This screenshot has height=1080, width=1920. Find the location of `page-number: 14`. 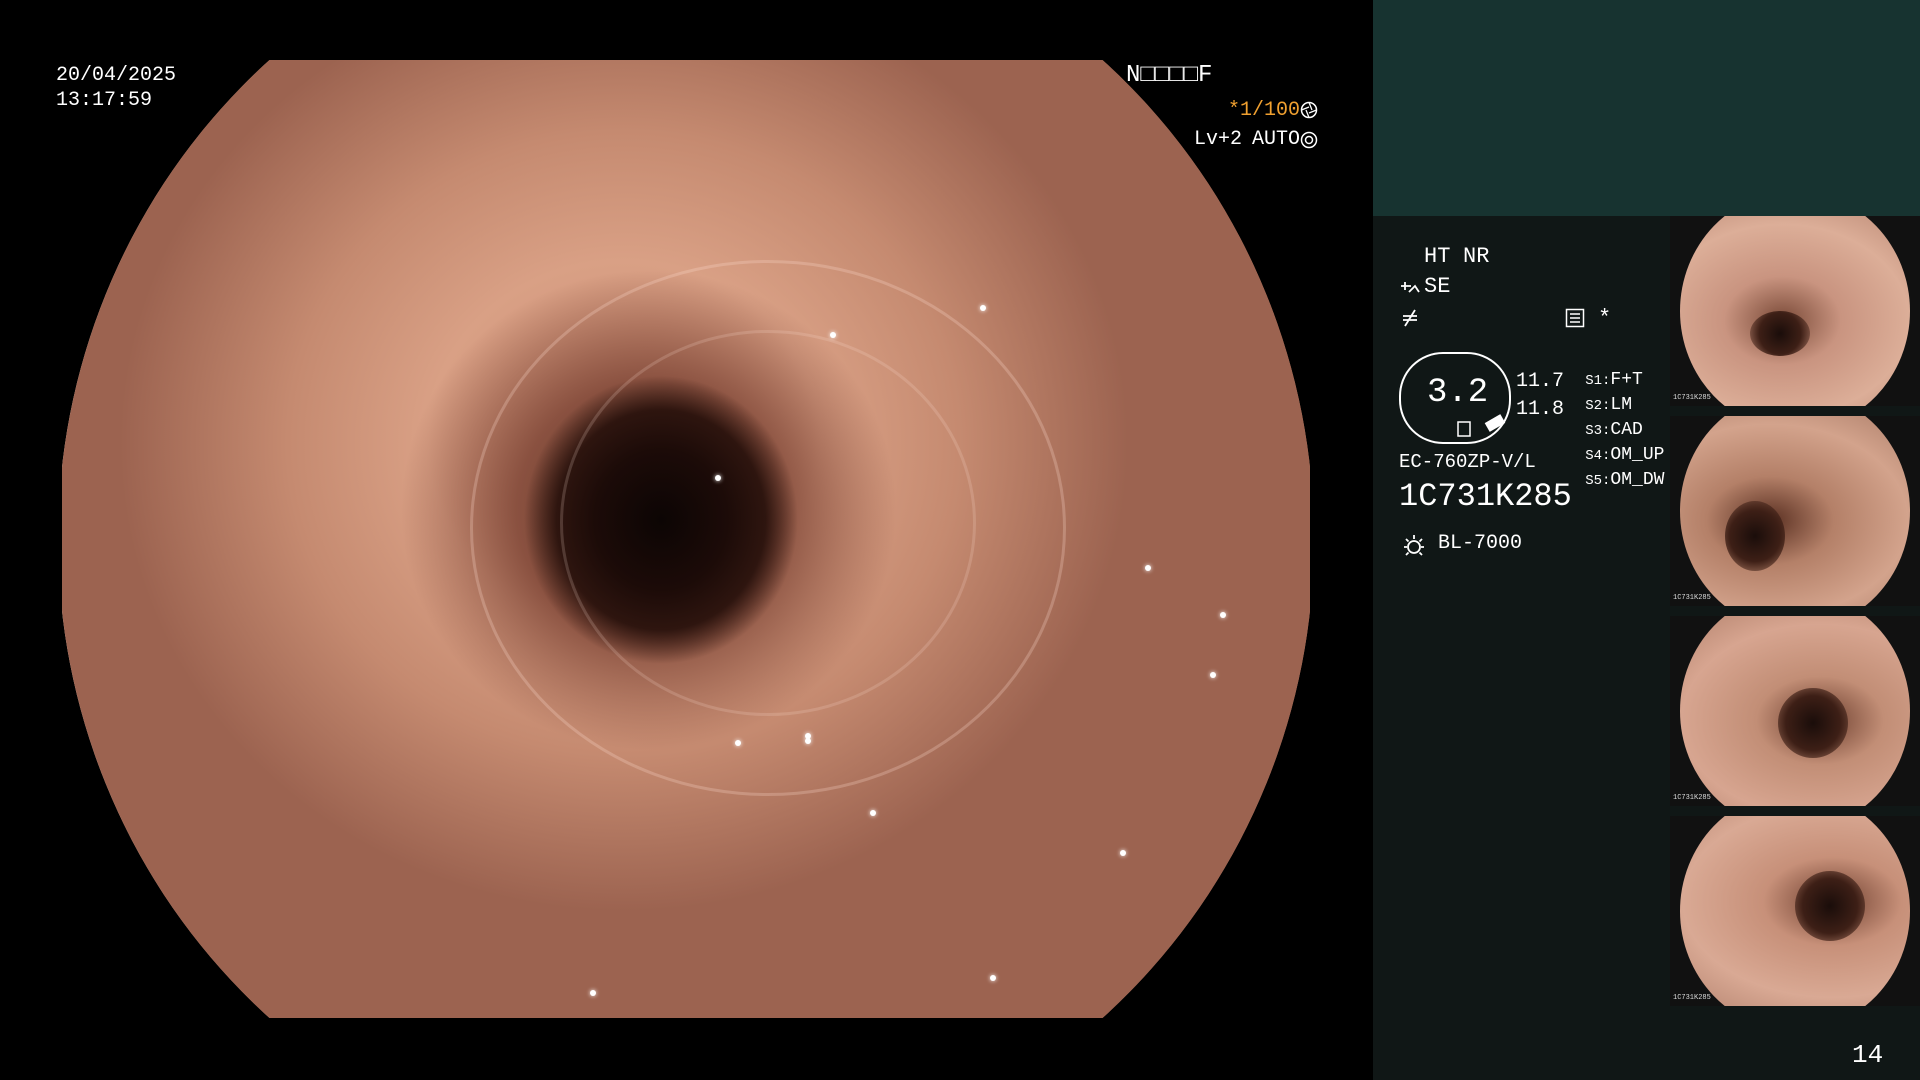

page-number: 14 is located at coordinates (1868, 1055).